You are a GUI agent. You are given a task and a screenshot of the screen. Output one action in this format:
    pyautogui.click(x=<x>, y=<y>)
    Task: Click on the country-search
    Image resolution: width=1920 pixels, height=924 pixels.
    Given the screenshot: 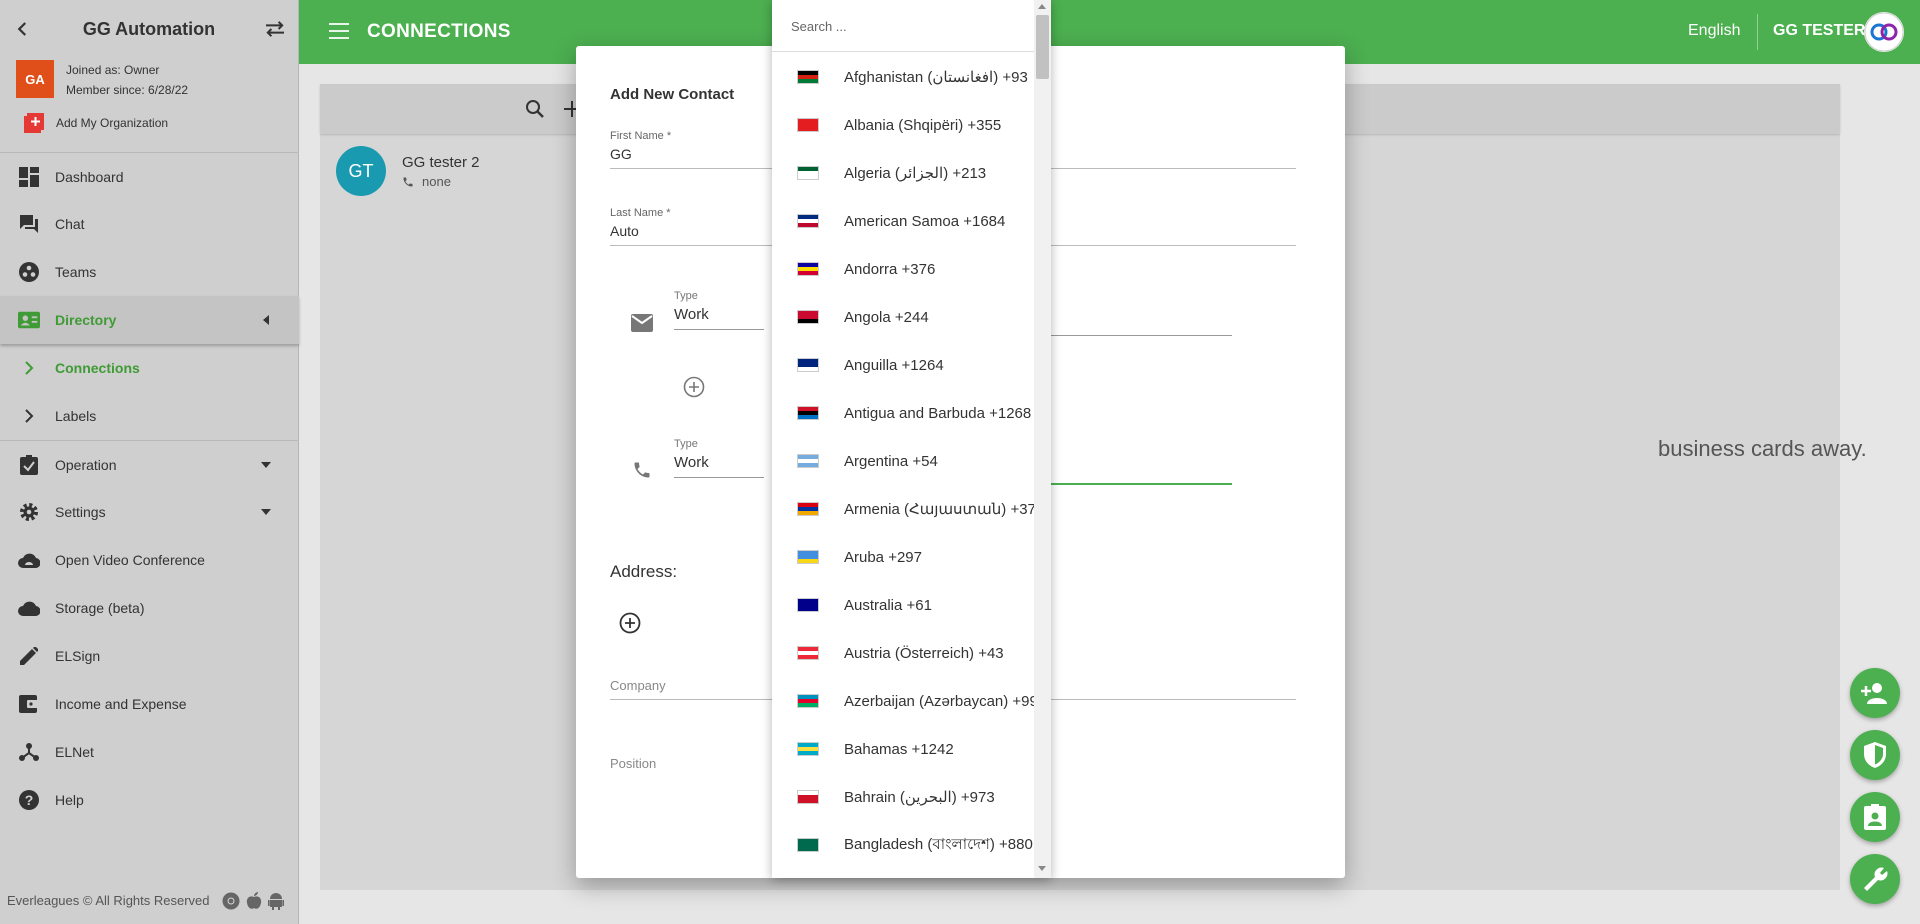 What is the action you would take?
    pyautogui.click(x=903, y=26)
    